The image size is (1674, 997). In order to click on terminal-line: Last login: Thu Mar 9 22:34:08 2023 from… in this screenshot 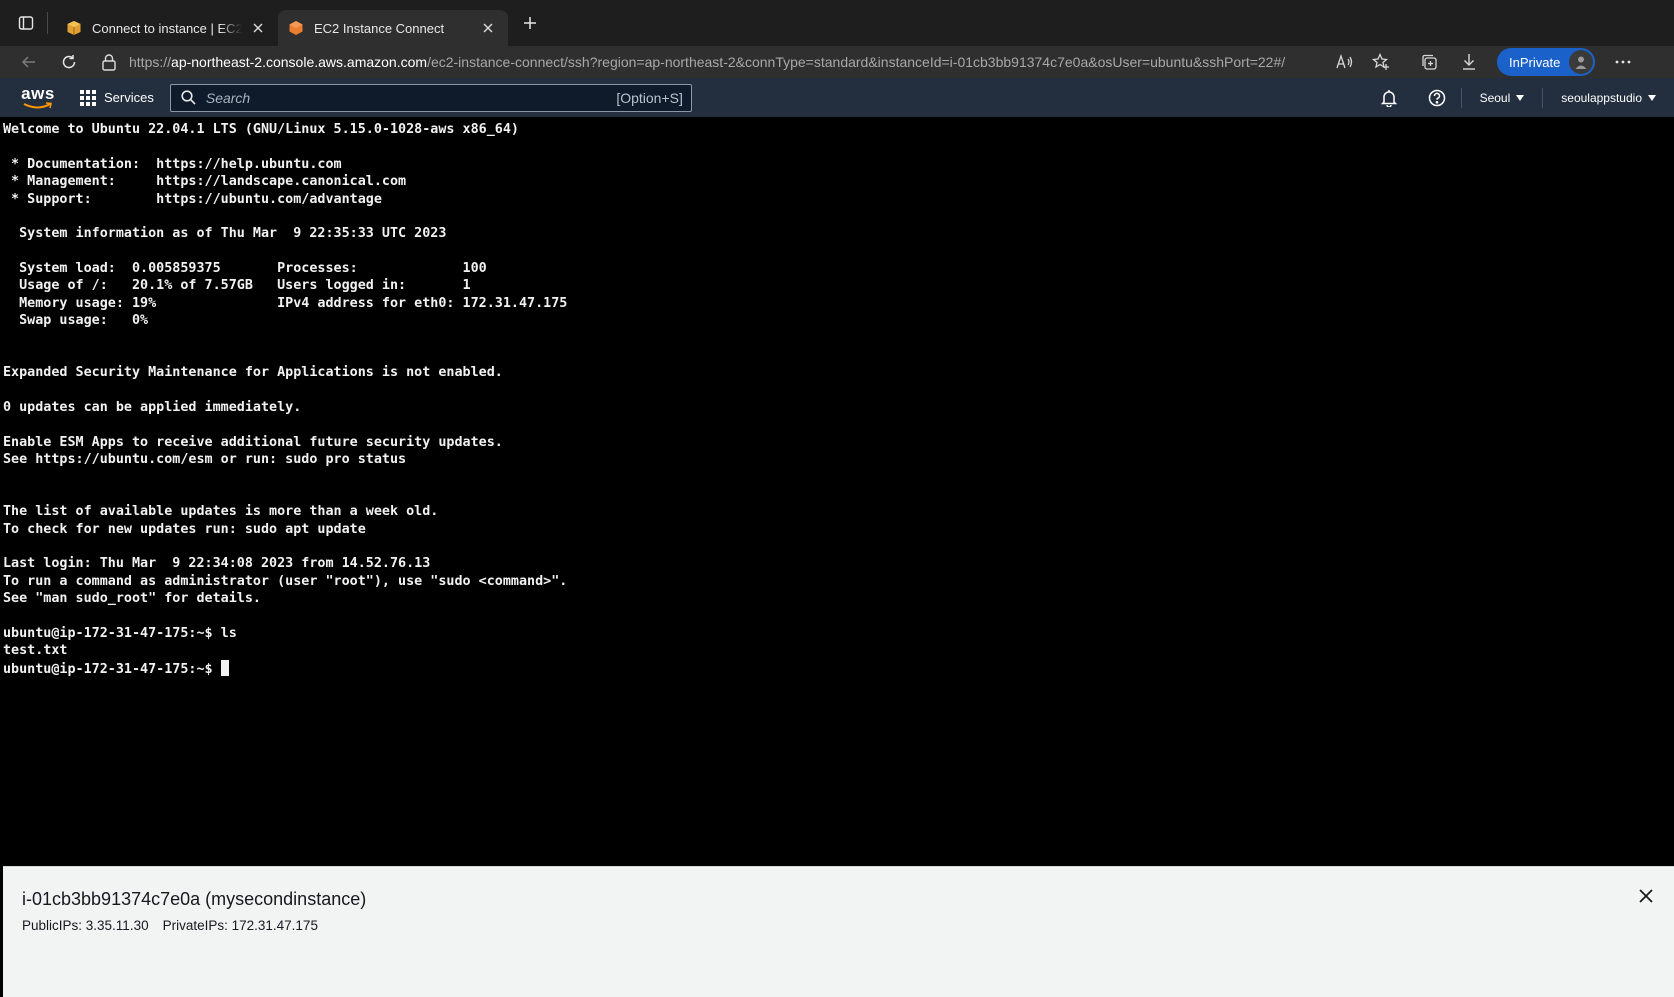, I will do `click(217, 564)`.